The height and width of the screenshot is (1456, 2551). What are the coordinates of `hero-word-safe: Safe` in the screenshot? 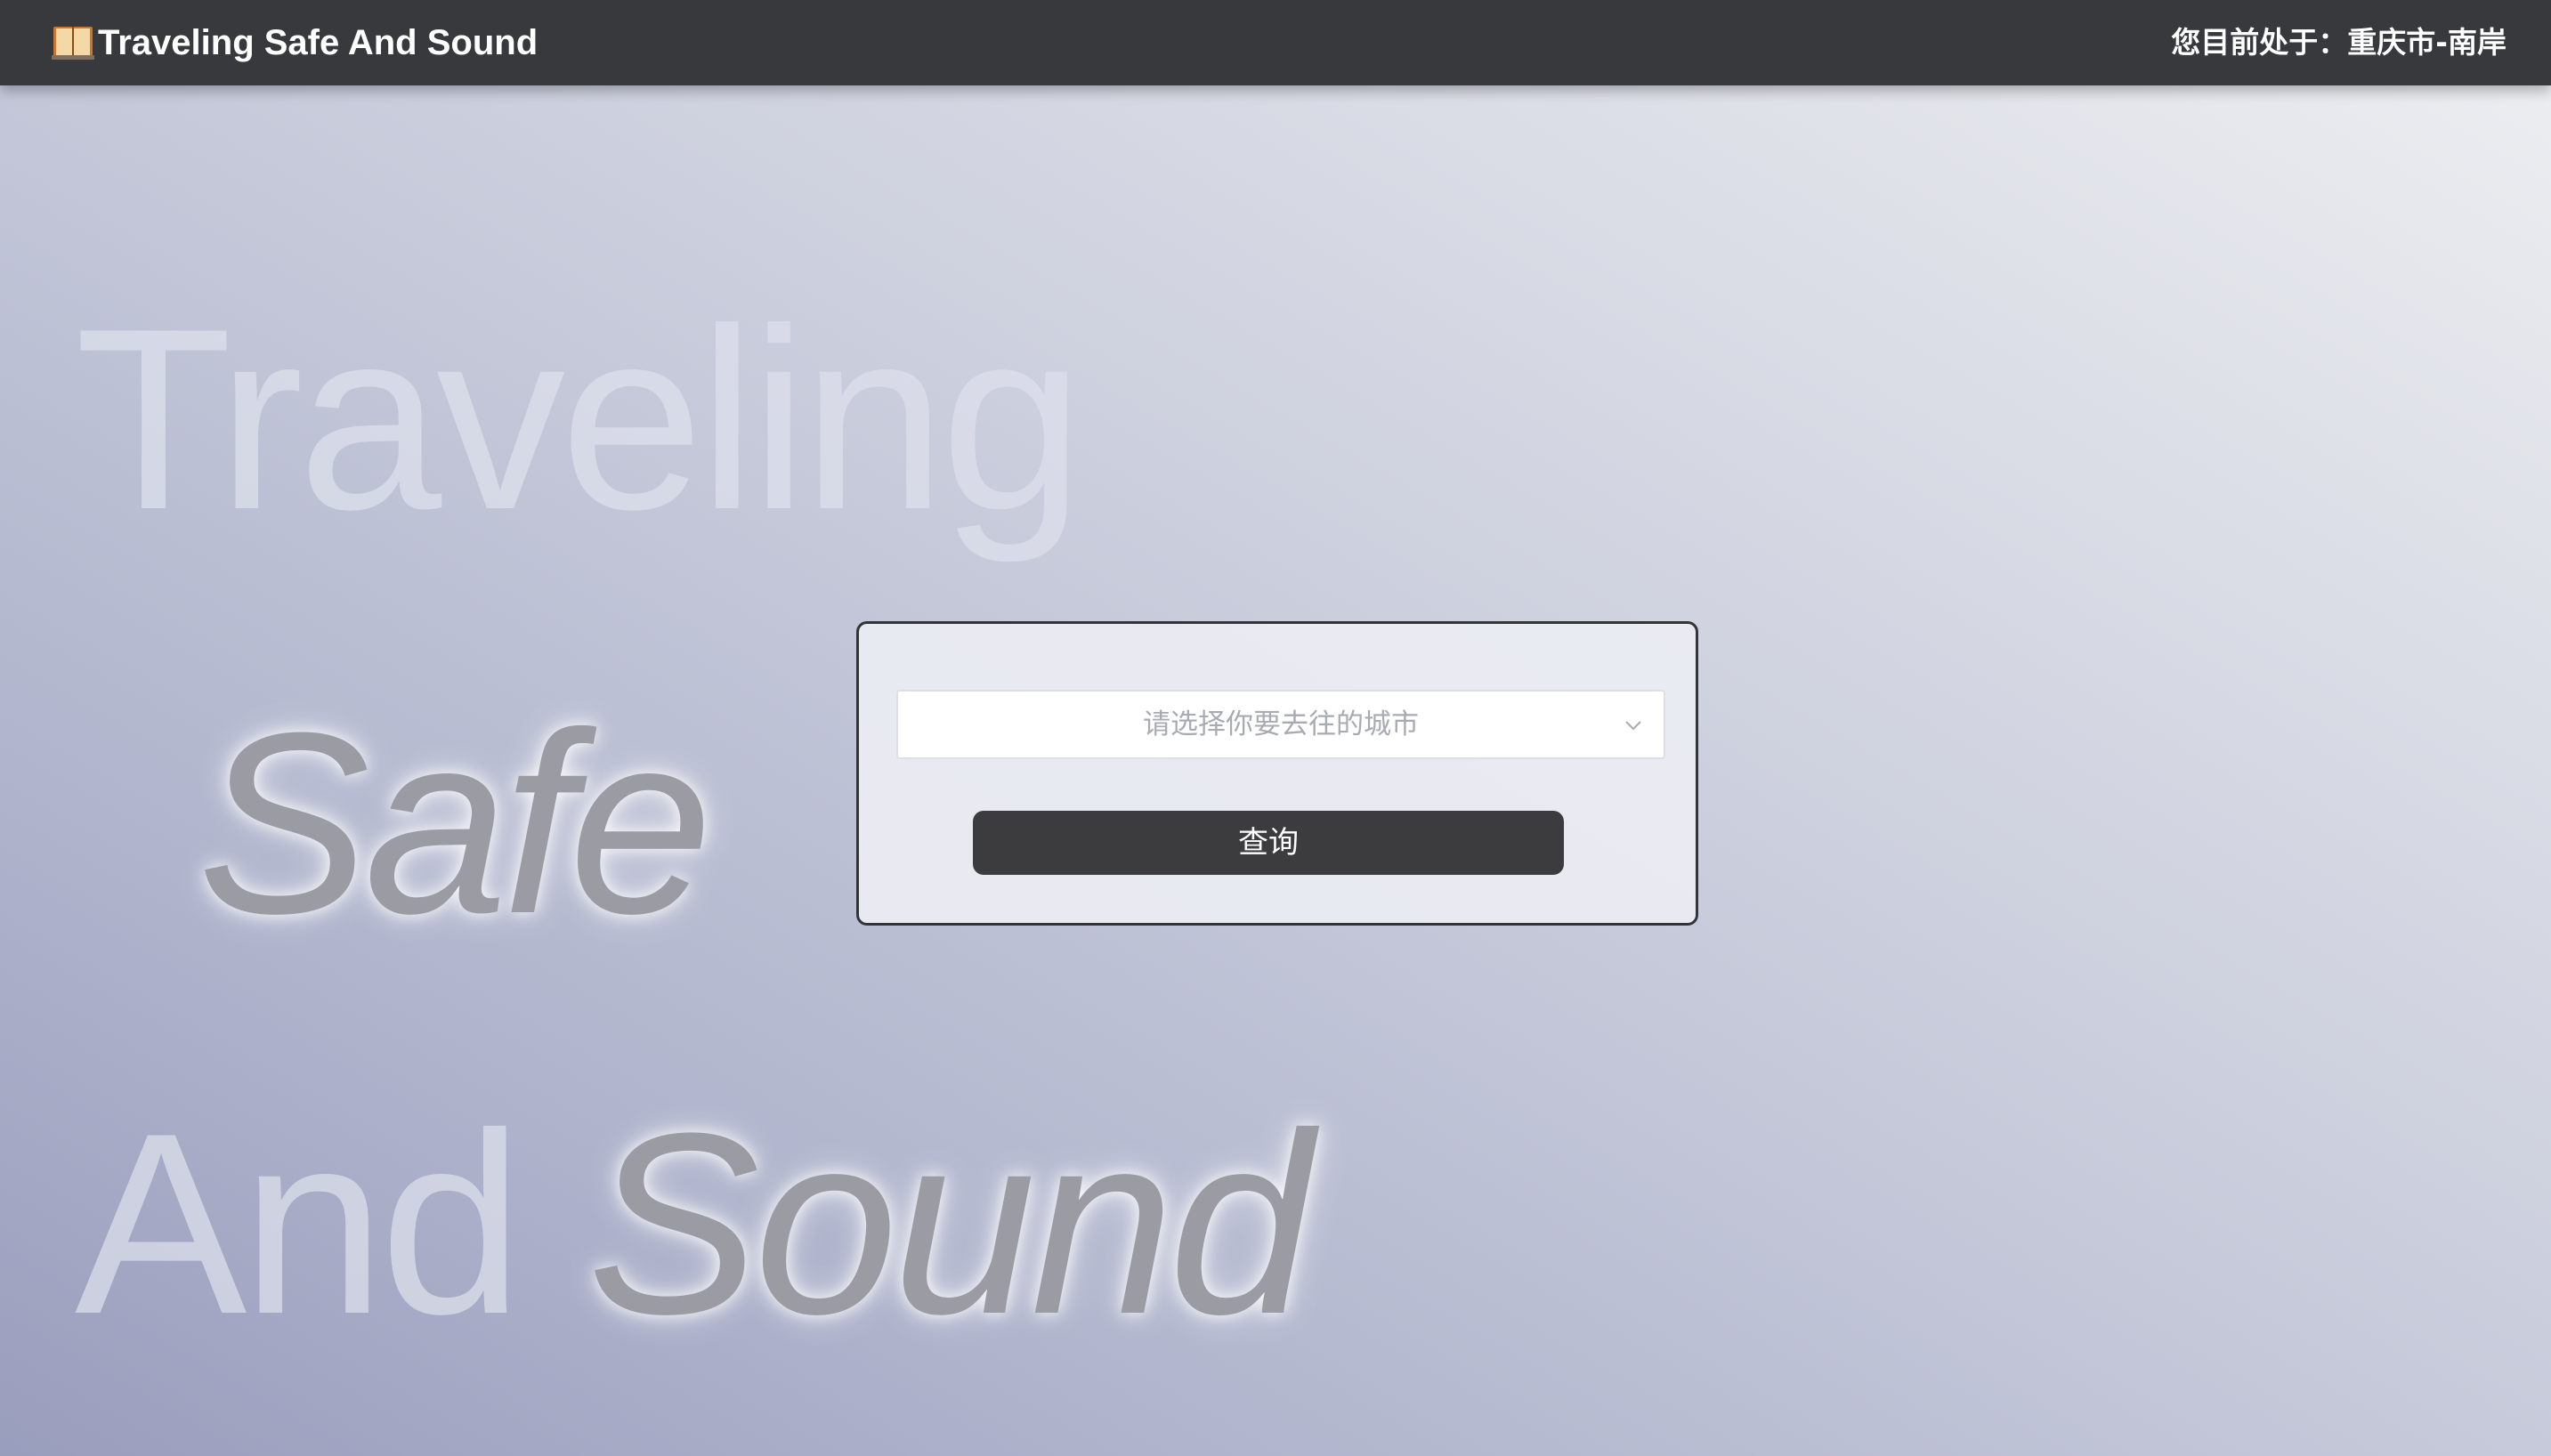 It's located at (455, 823).